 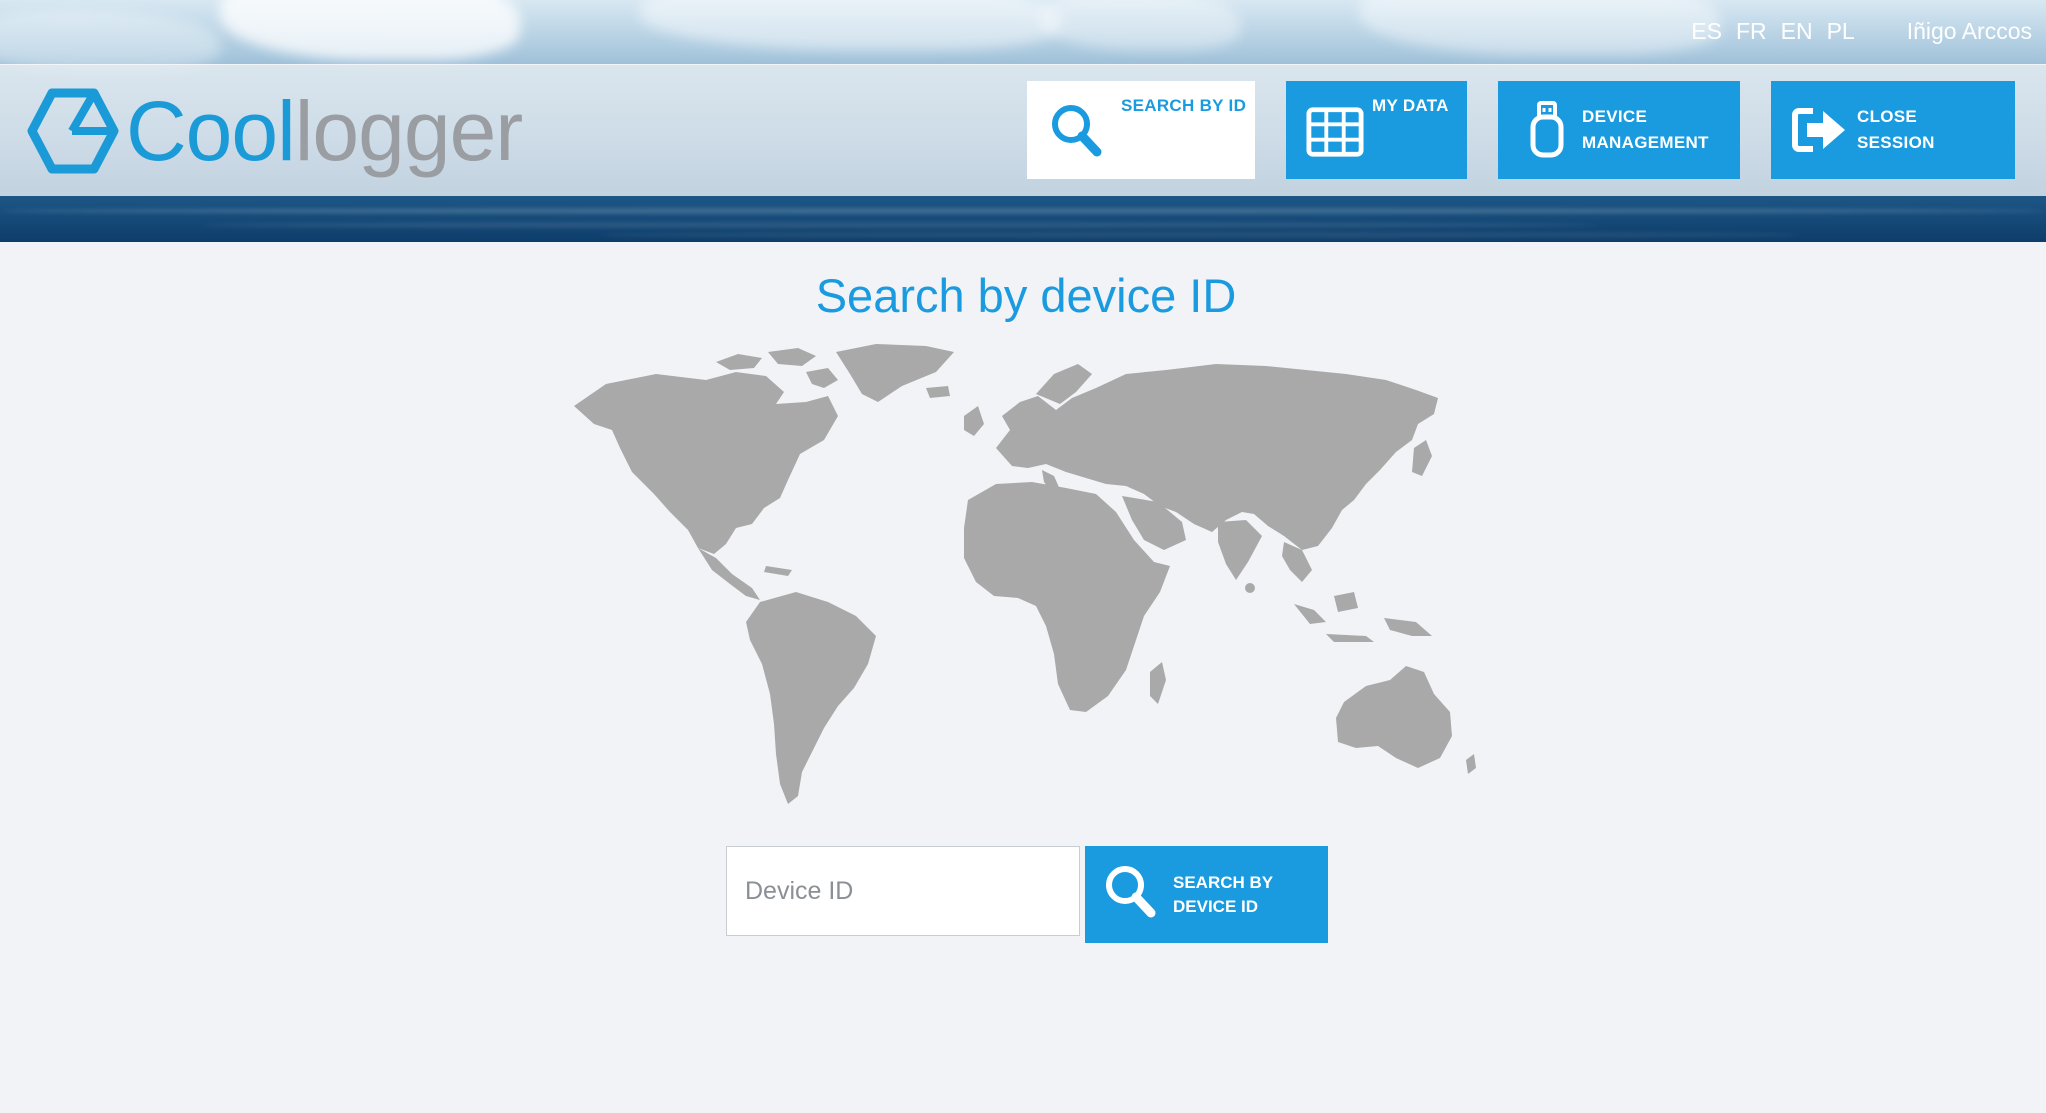 I want to click on nav-device-management-line2: MANAGEMENT, so click(x=1645, y=142).